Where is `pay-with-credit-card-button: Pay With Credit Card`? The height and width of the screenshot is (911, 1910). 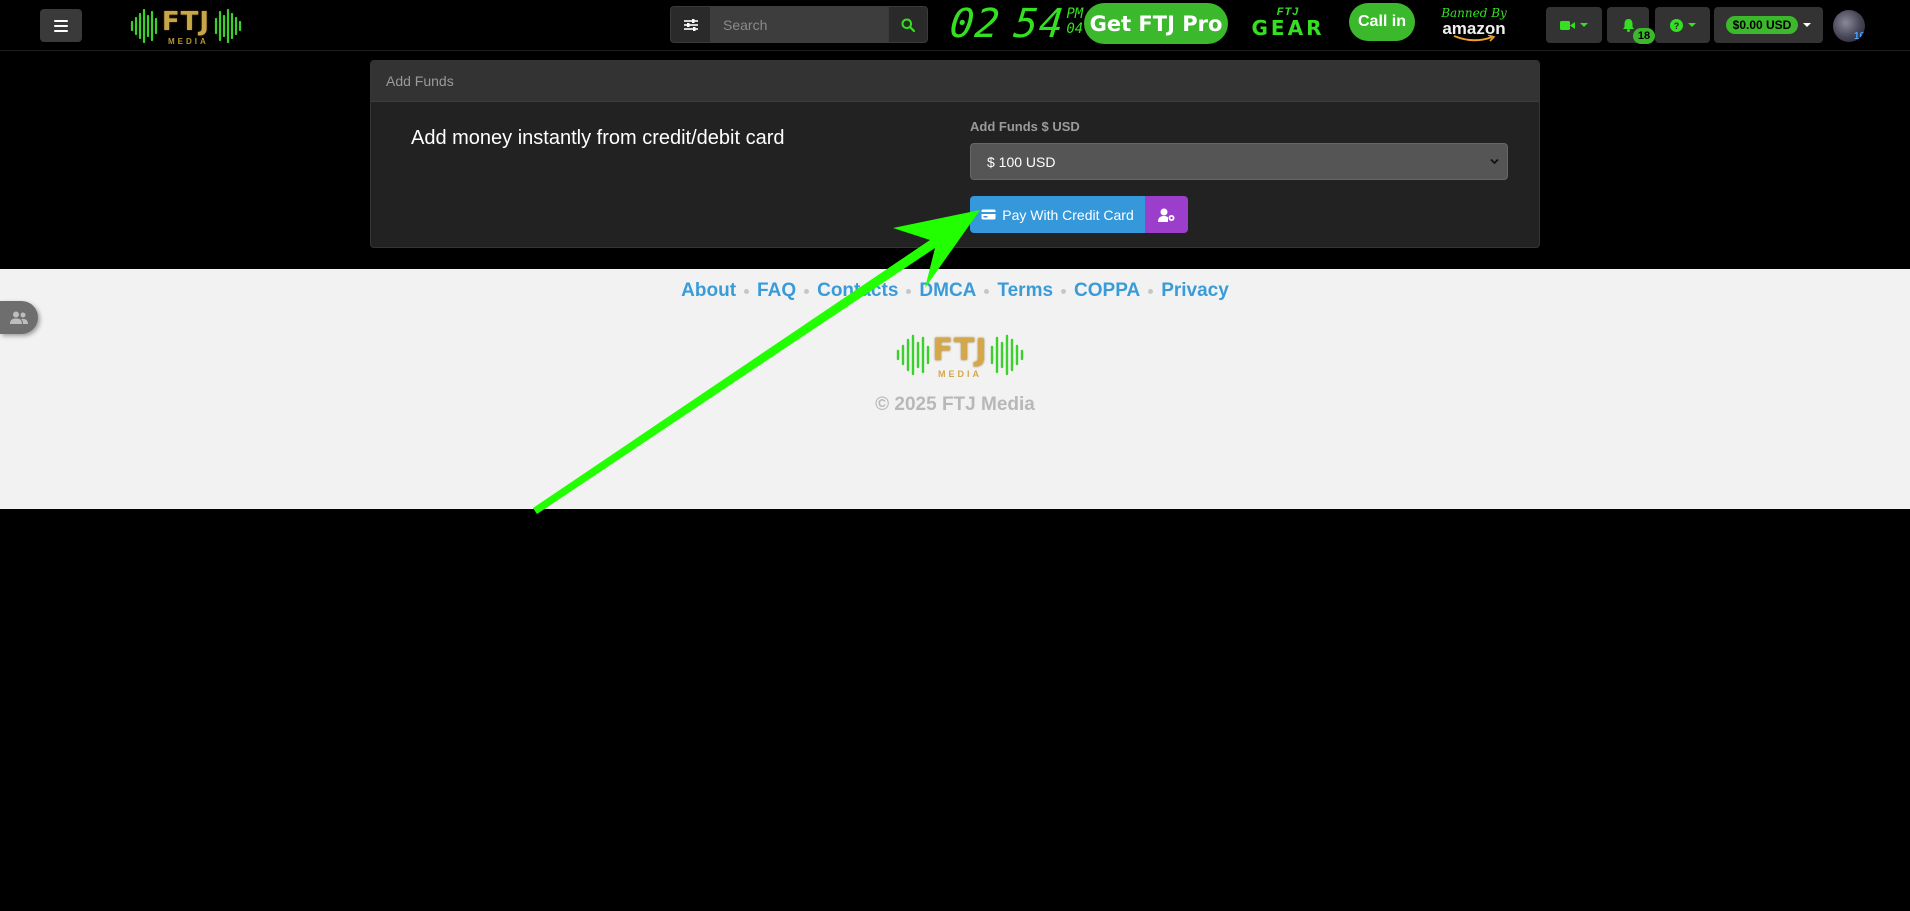
pay-with-credit-card-button: Pay With Credit Card is located at coordinates (1057, 214).